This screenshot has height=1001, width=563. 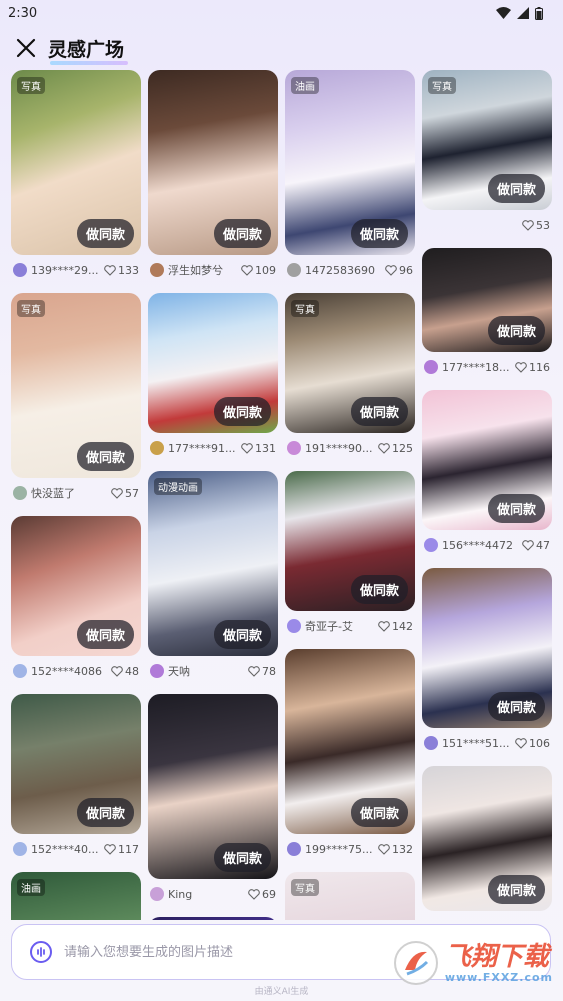 I want to click on card-meta: 53, so click(x=487, y=225).